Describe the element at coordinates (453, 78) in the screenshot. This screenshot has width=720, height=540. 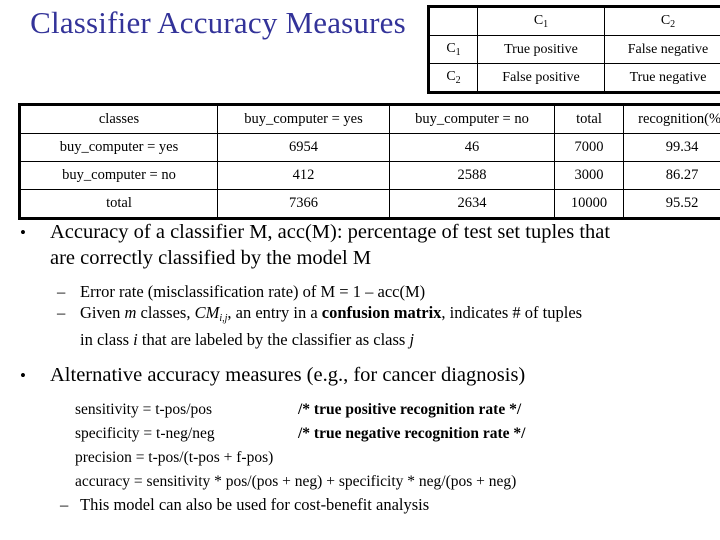
I see `cm-row-header-c2: C2` at that location.